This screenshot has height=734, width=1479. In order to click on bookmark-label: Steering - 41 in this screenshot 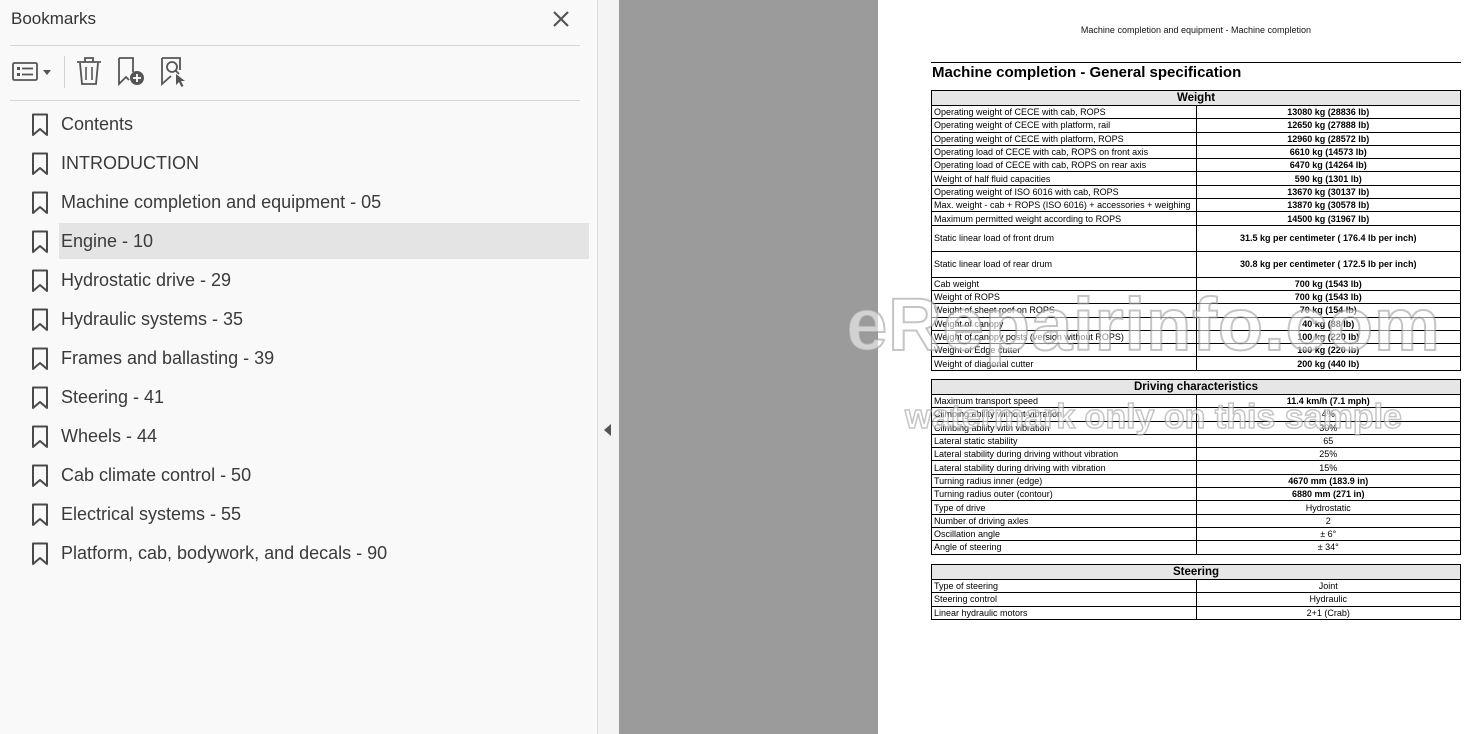, I will do `click(113, 397)`.